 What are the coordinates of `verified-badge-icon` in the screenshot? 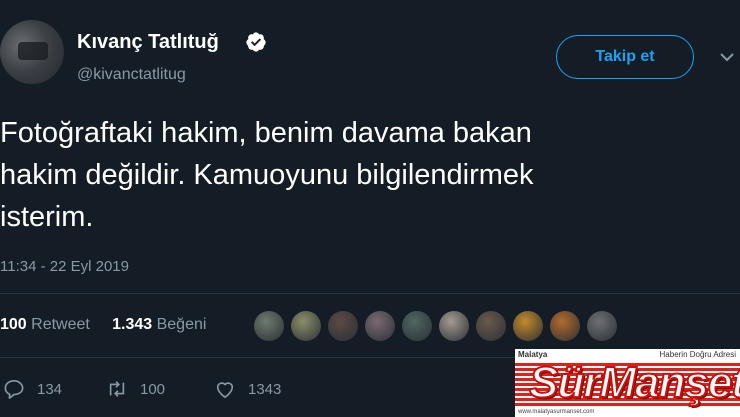 It's located at (256, 42).